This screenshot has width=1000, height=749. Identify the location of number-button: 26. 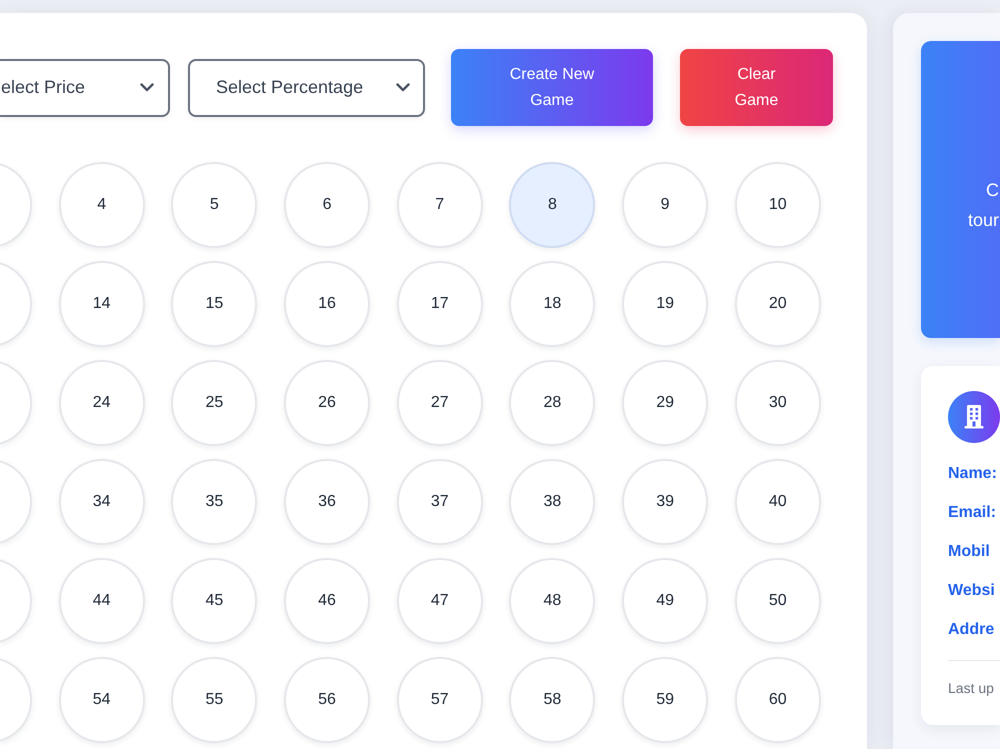
(327, 403).